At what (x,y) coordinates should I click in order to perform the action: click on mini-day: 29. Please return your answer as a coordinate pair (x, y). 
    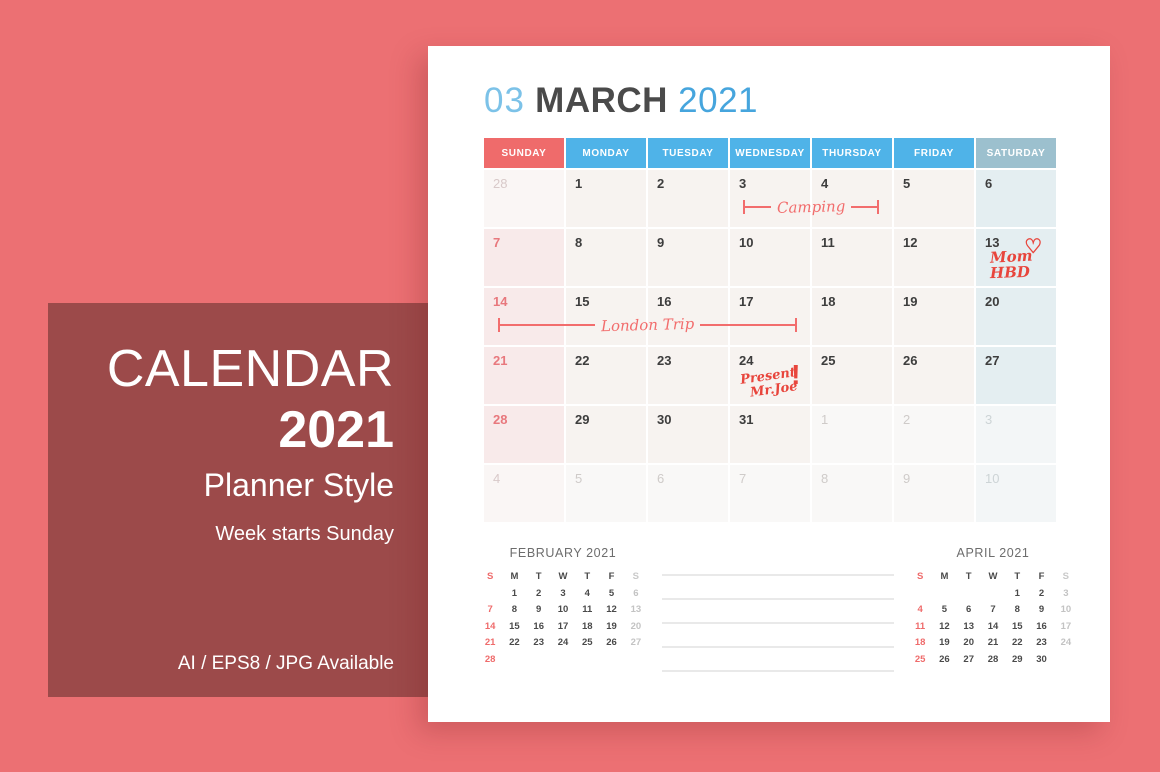
    Looking at the image, I should click on (1017, 659).